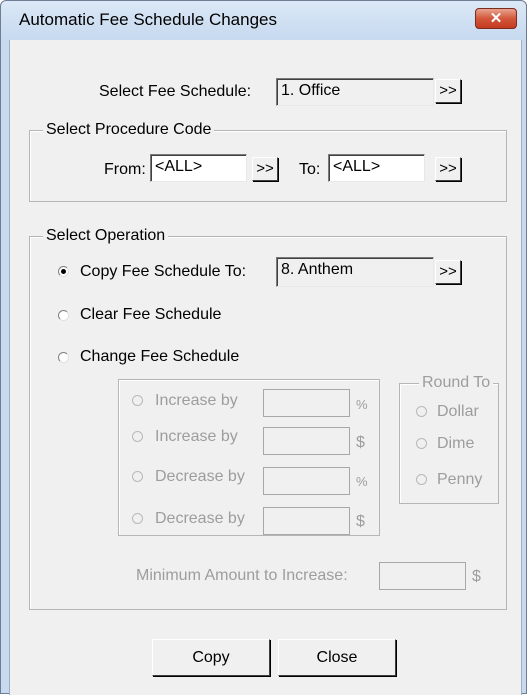  I want to click on increase-dollar-radio, so click(137, 436).